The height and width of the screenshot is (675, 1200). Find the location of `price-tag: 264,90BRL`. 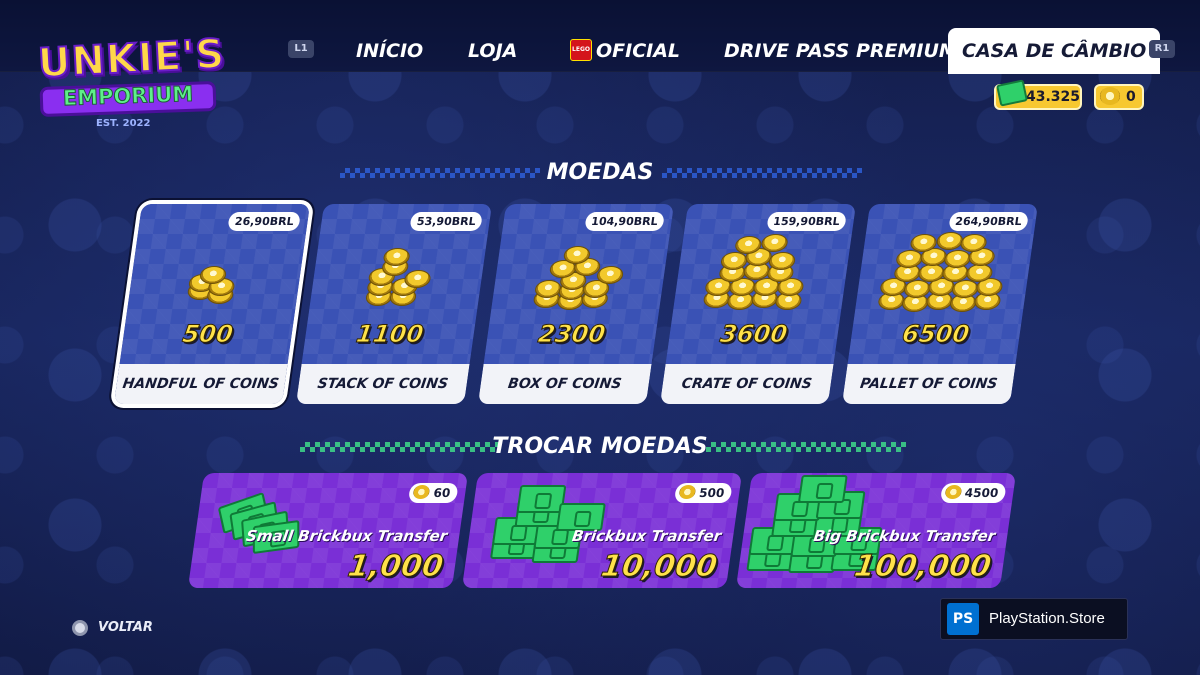

price-tag: 264,90BRL is located at coordinates (988, 221).